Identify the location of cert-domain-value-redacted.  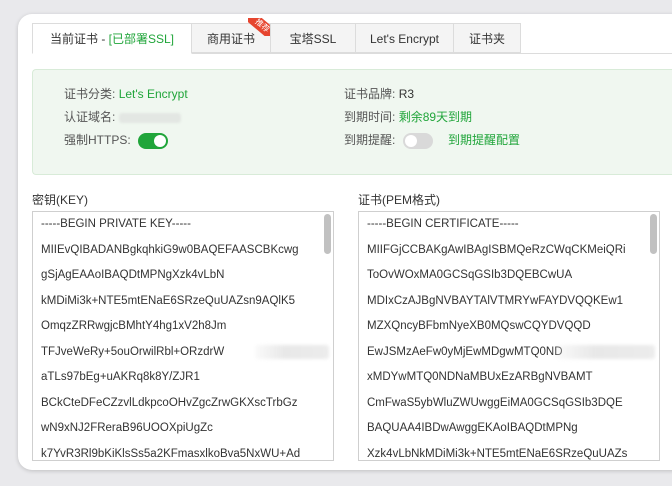
(149, 117).